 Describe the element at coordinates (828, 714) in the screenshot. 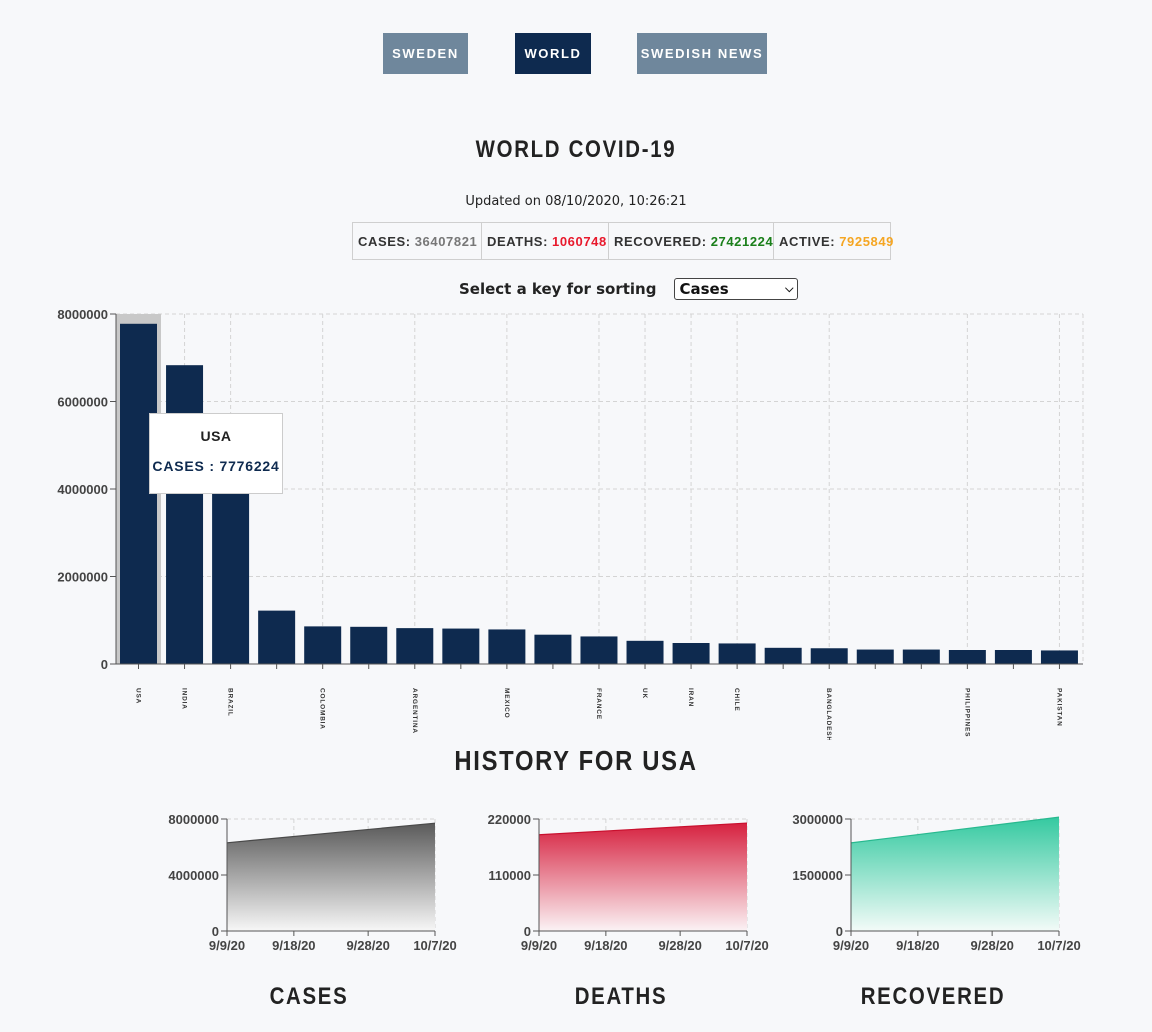

I see `x-tick-label: BANGLADESH` at that location.